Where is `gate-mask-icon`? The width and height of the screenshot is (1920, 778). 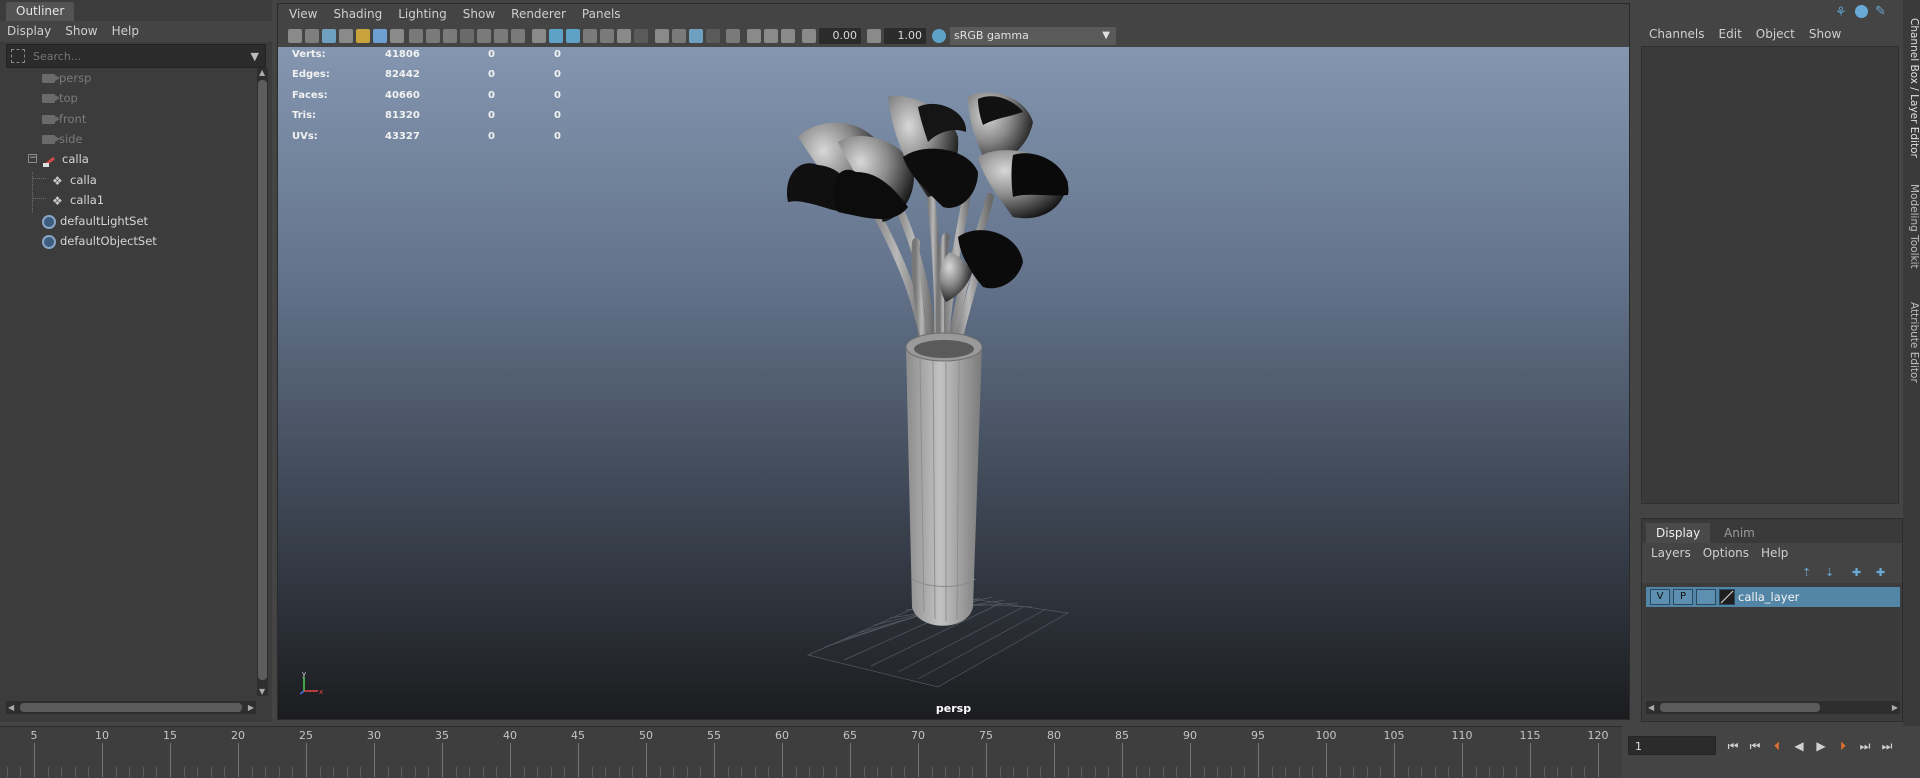
gate-mask-icon is located at coordinates (467, 36).